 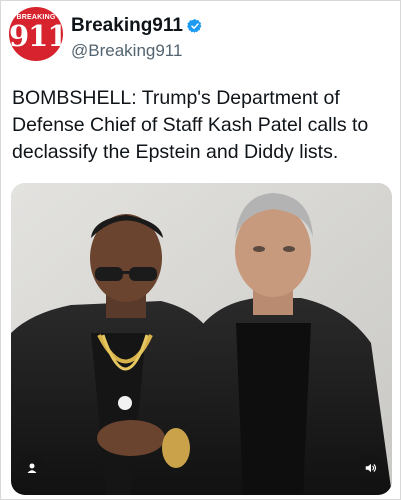 I want to click on name-row: Breaking911, so click(x=137, y=26).